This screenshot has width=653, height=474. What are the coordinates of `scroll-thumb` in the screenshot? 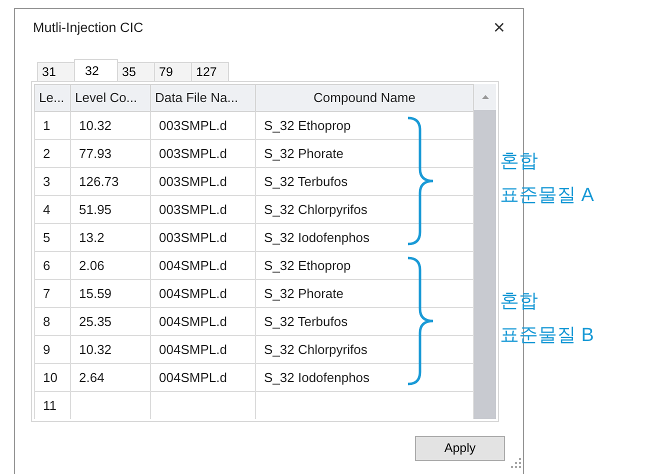 It's located at (485, 264).